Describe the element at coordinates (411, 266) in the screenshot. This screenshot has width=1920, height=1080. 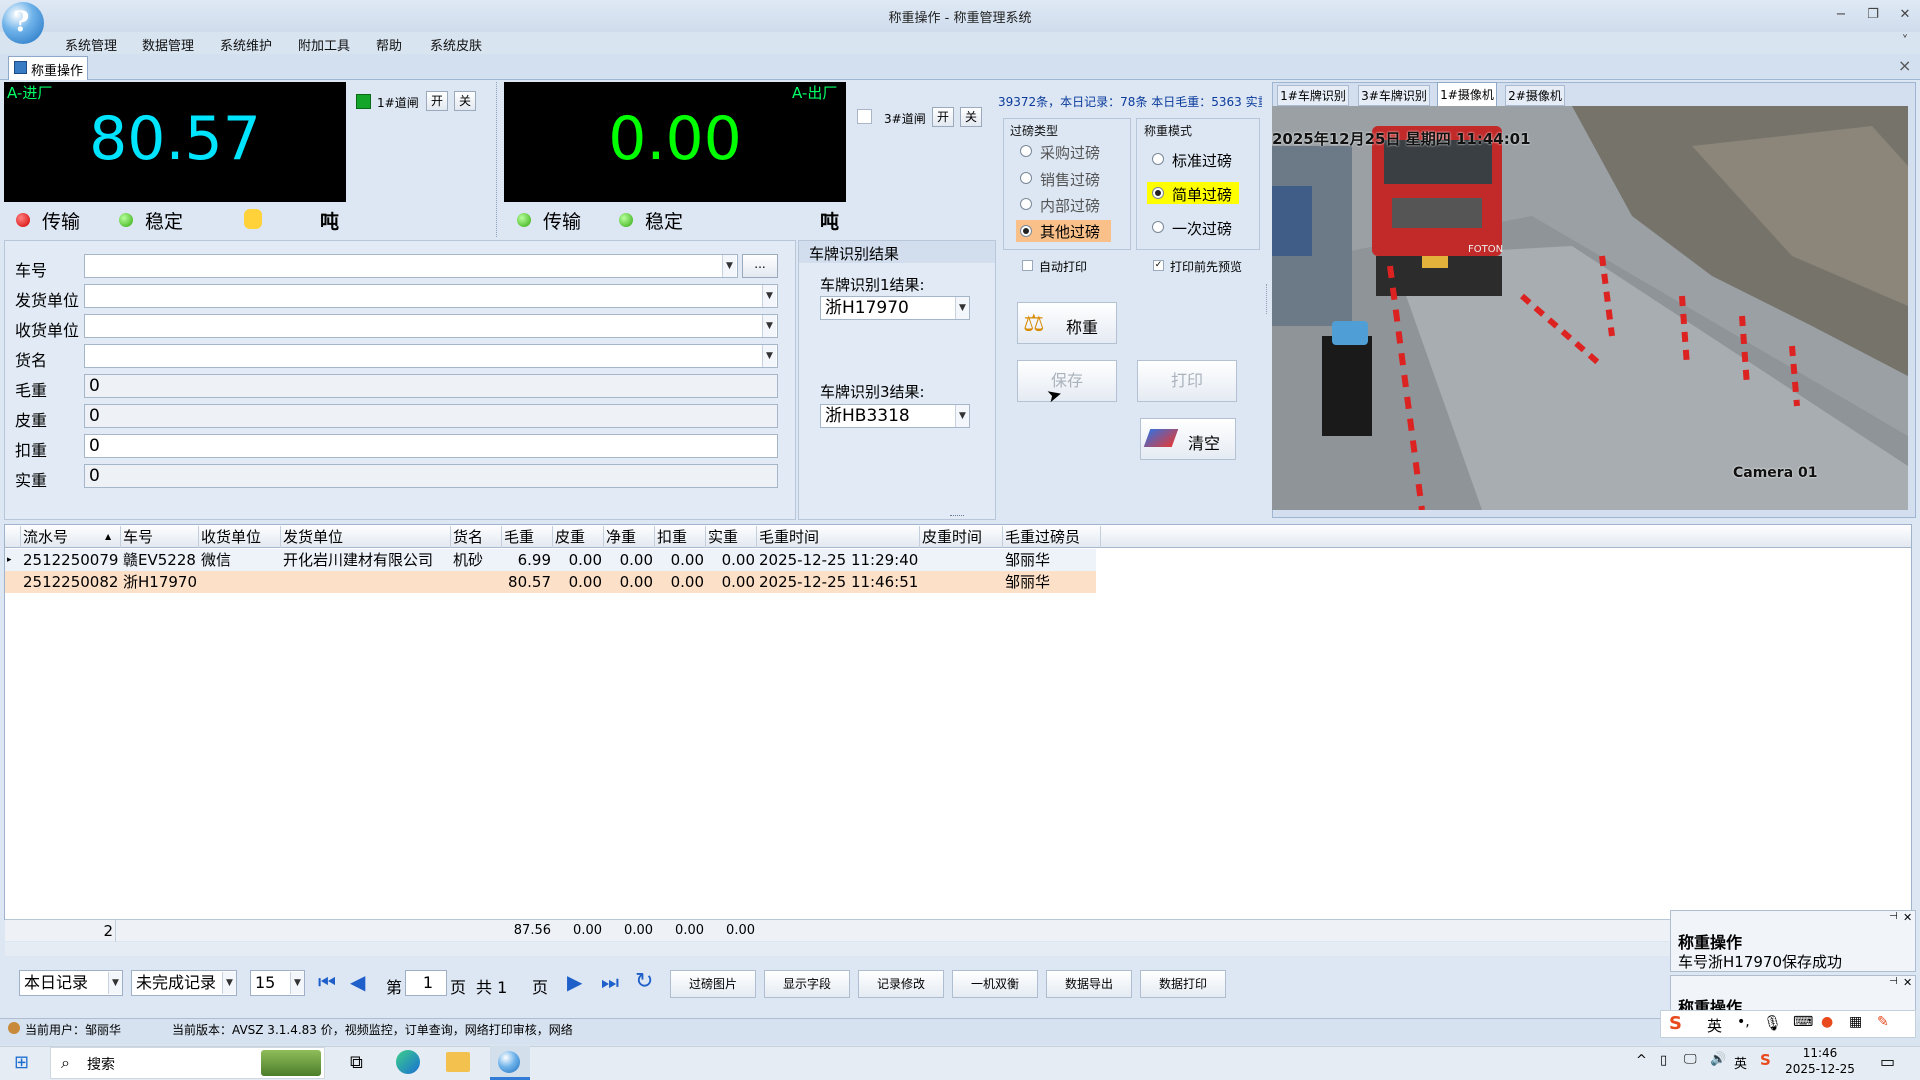
I see `plate-input` at that location.